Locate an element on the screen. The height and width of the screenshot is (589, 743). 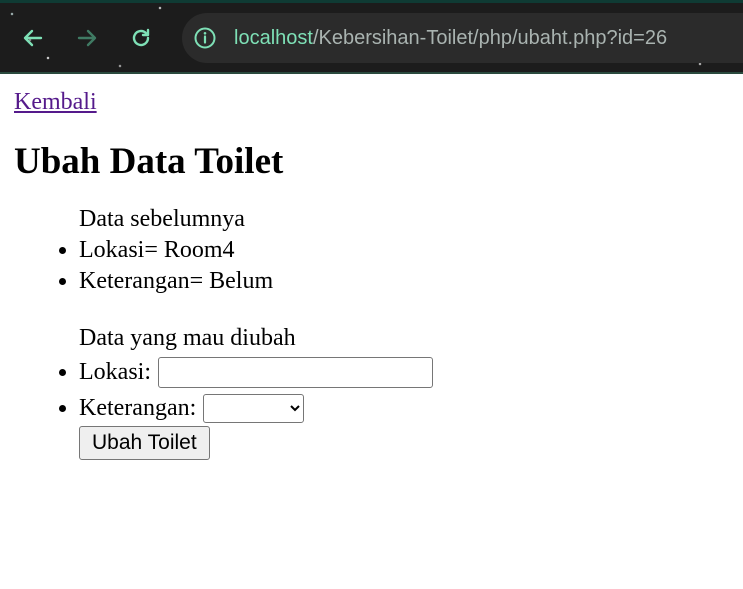
lokasi-field-item: Lokasi: is located at coordinates (411, 372).